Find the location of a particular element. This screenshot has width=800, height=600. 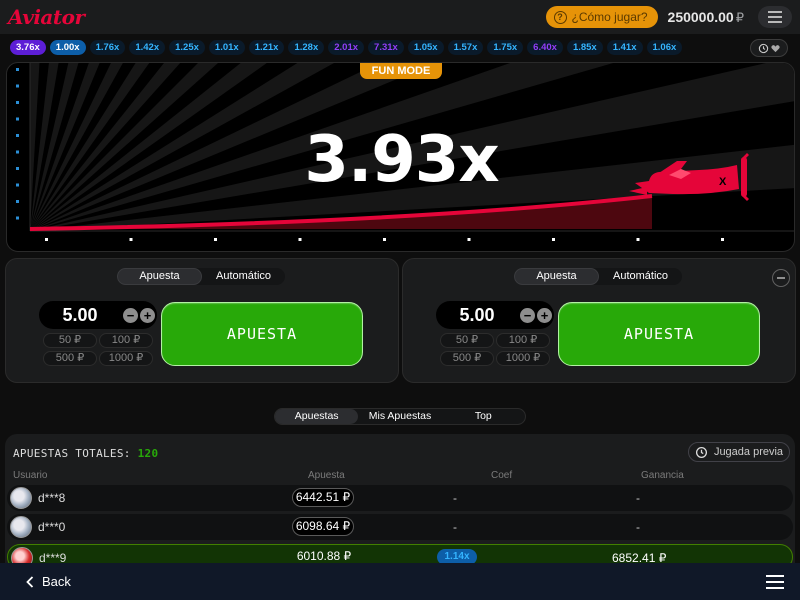

history-item: 1.42x is located at coordinates (147, 47).